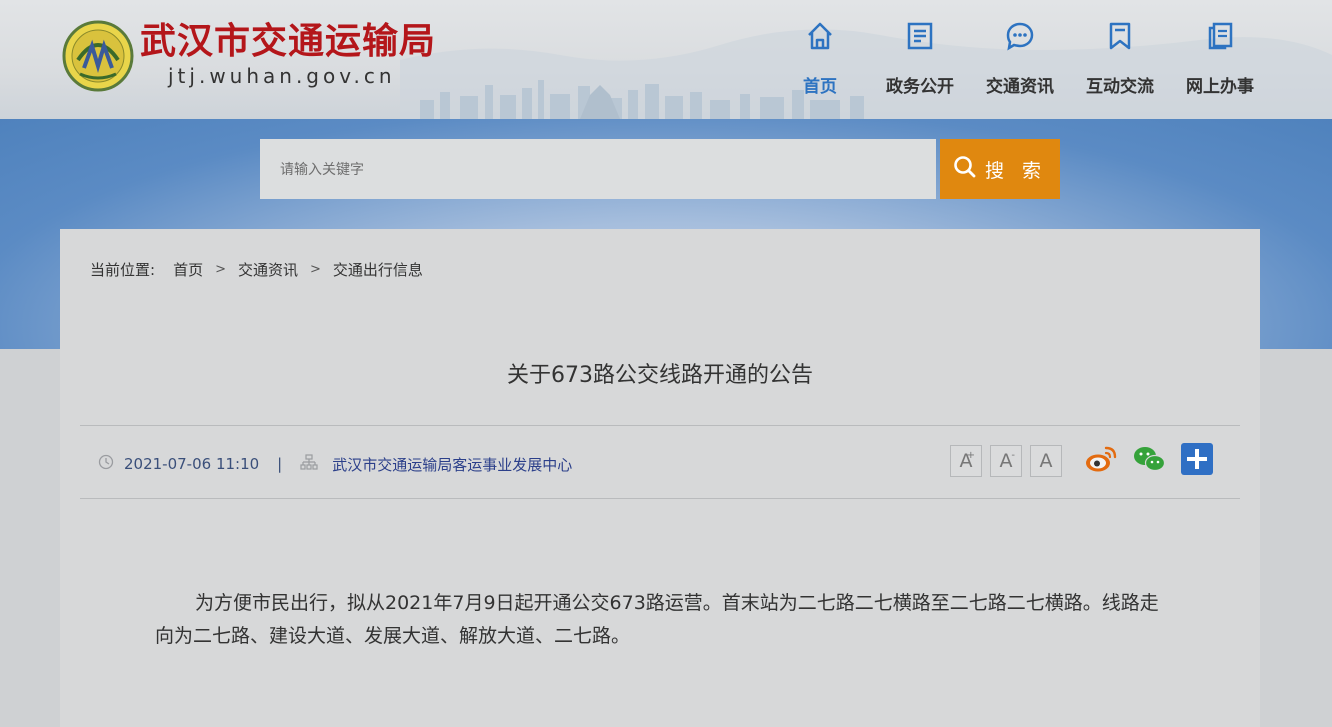 The width and height of the screenshot is (1332, 727). I want to click on plus-icon, so click(1197, 461).